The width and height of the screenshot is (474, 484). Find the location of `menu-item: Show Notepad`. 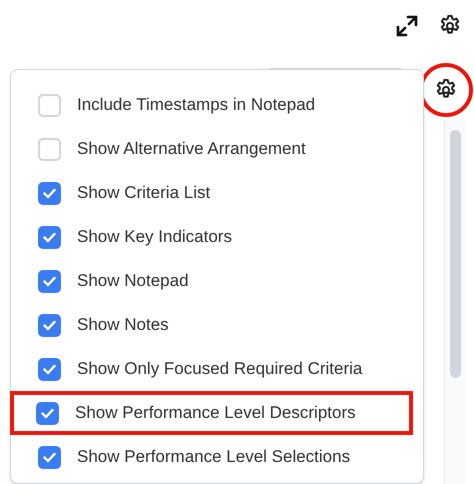

menu-item: Show Notepad is located at coordinates (217, 281).